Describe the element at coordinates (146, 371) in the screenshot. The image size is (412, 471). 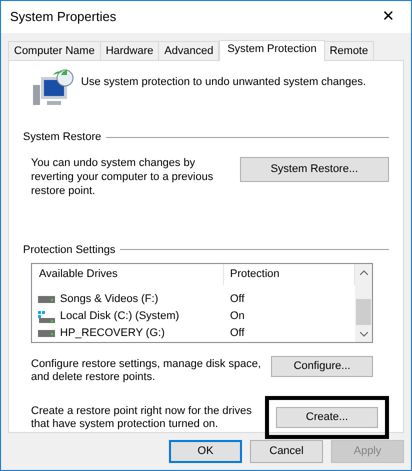
I see `description-text: Configure restore settings, manage disk space, and delete restore points.` at that location.